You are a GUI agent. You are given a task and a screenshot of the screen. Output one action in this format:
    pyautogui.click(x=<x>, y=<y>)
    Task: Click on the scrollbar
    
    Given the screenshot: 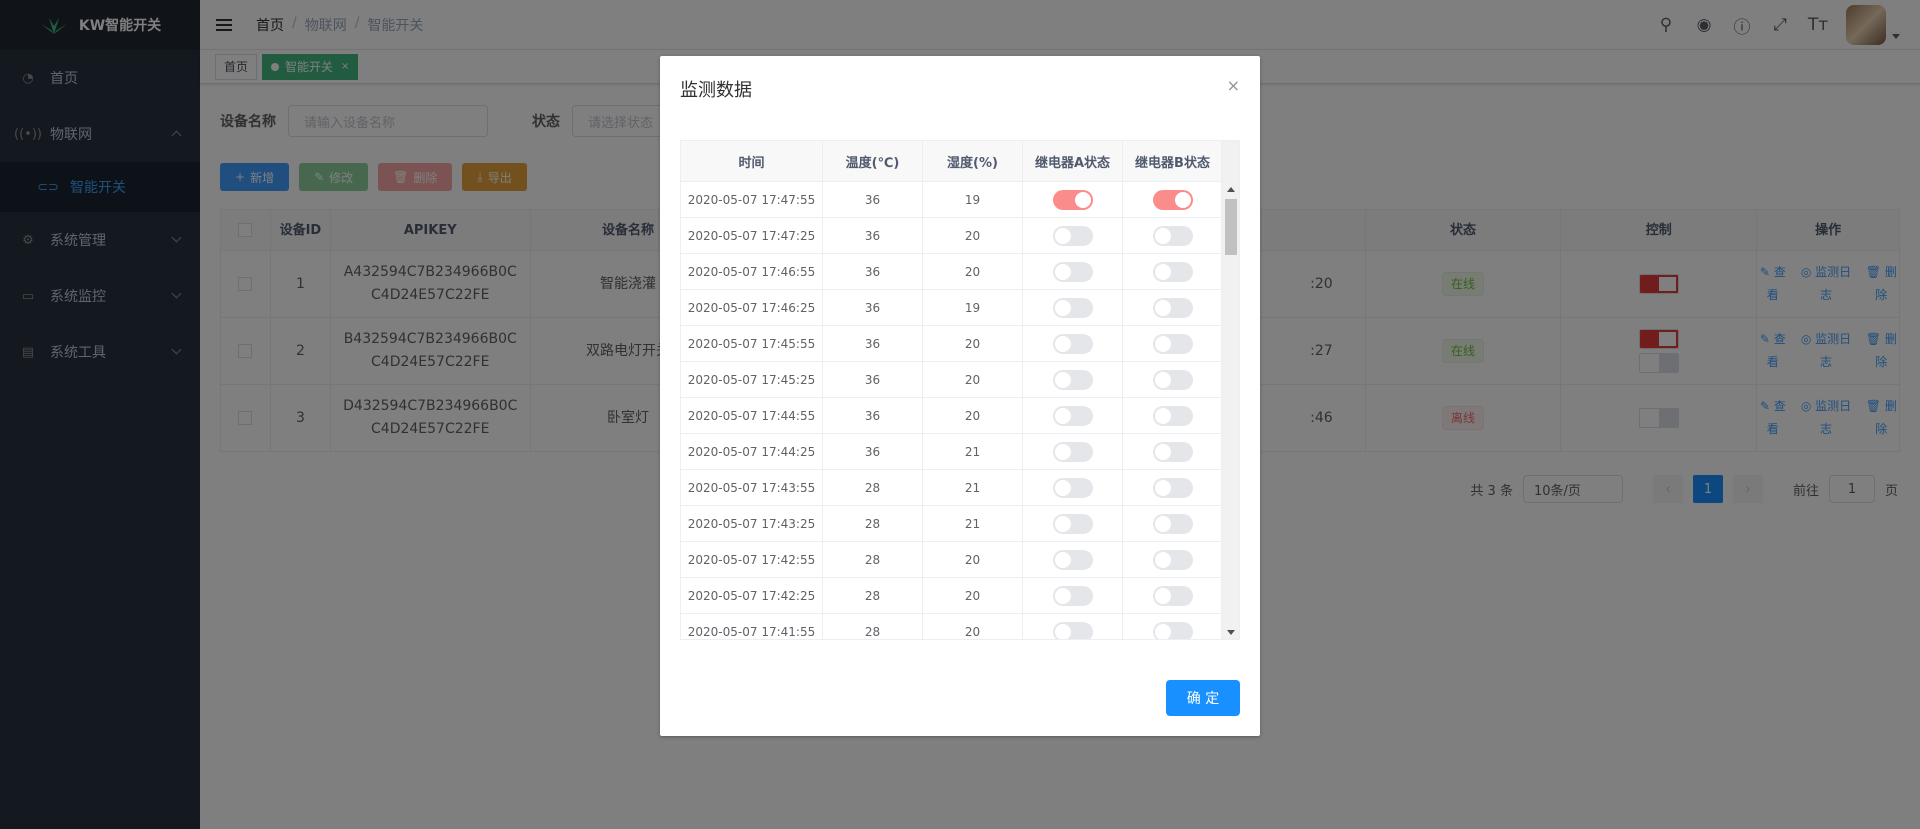 What is the action you would take?
    pyautogui.click(x=1230, y=390)
    